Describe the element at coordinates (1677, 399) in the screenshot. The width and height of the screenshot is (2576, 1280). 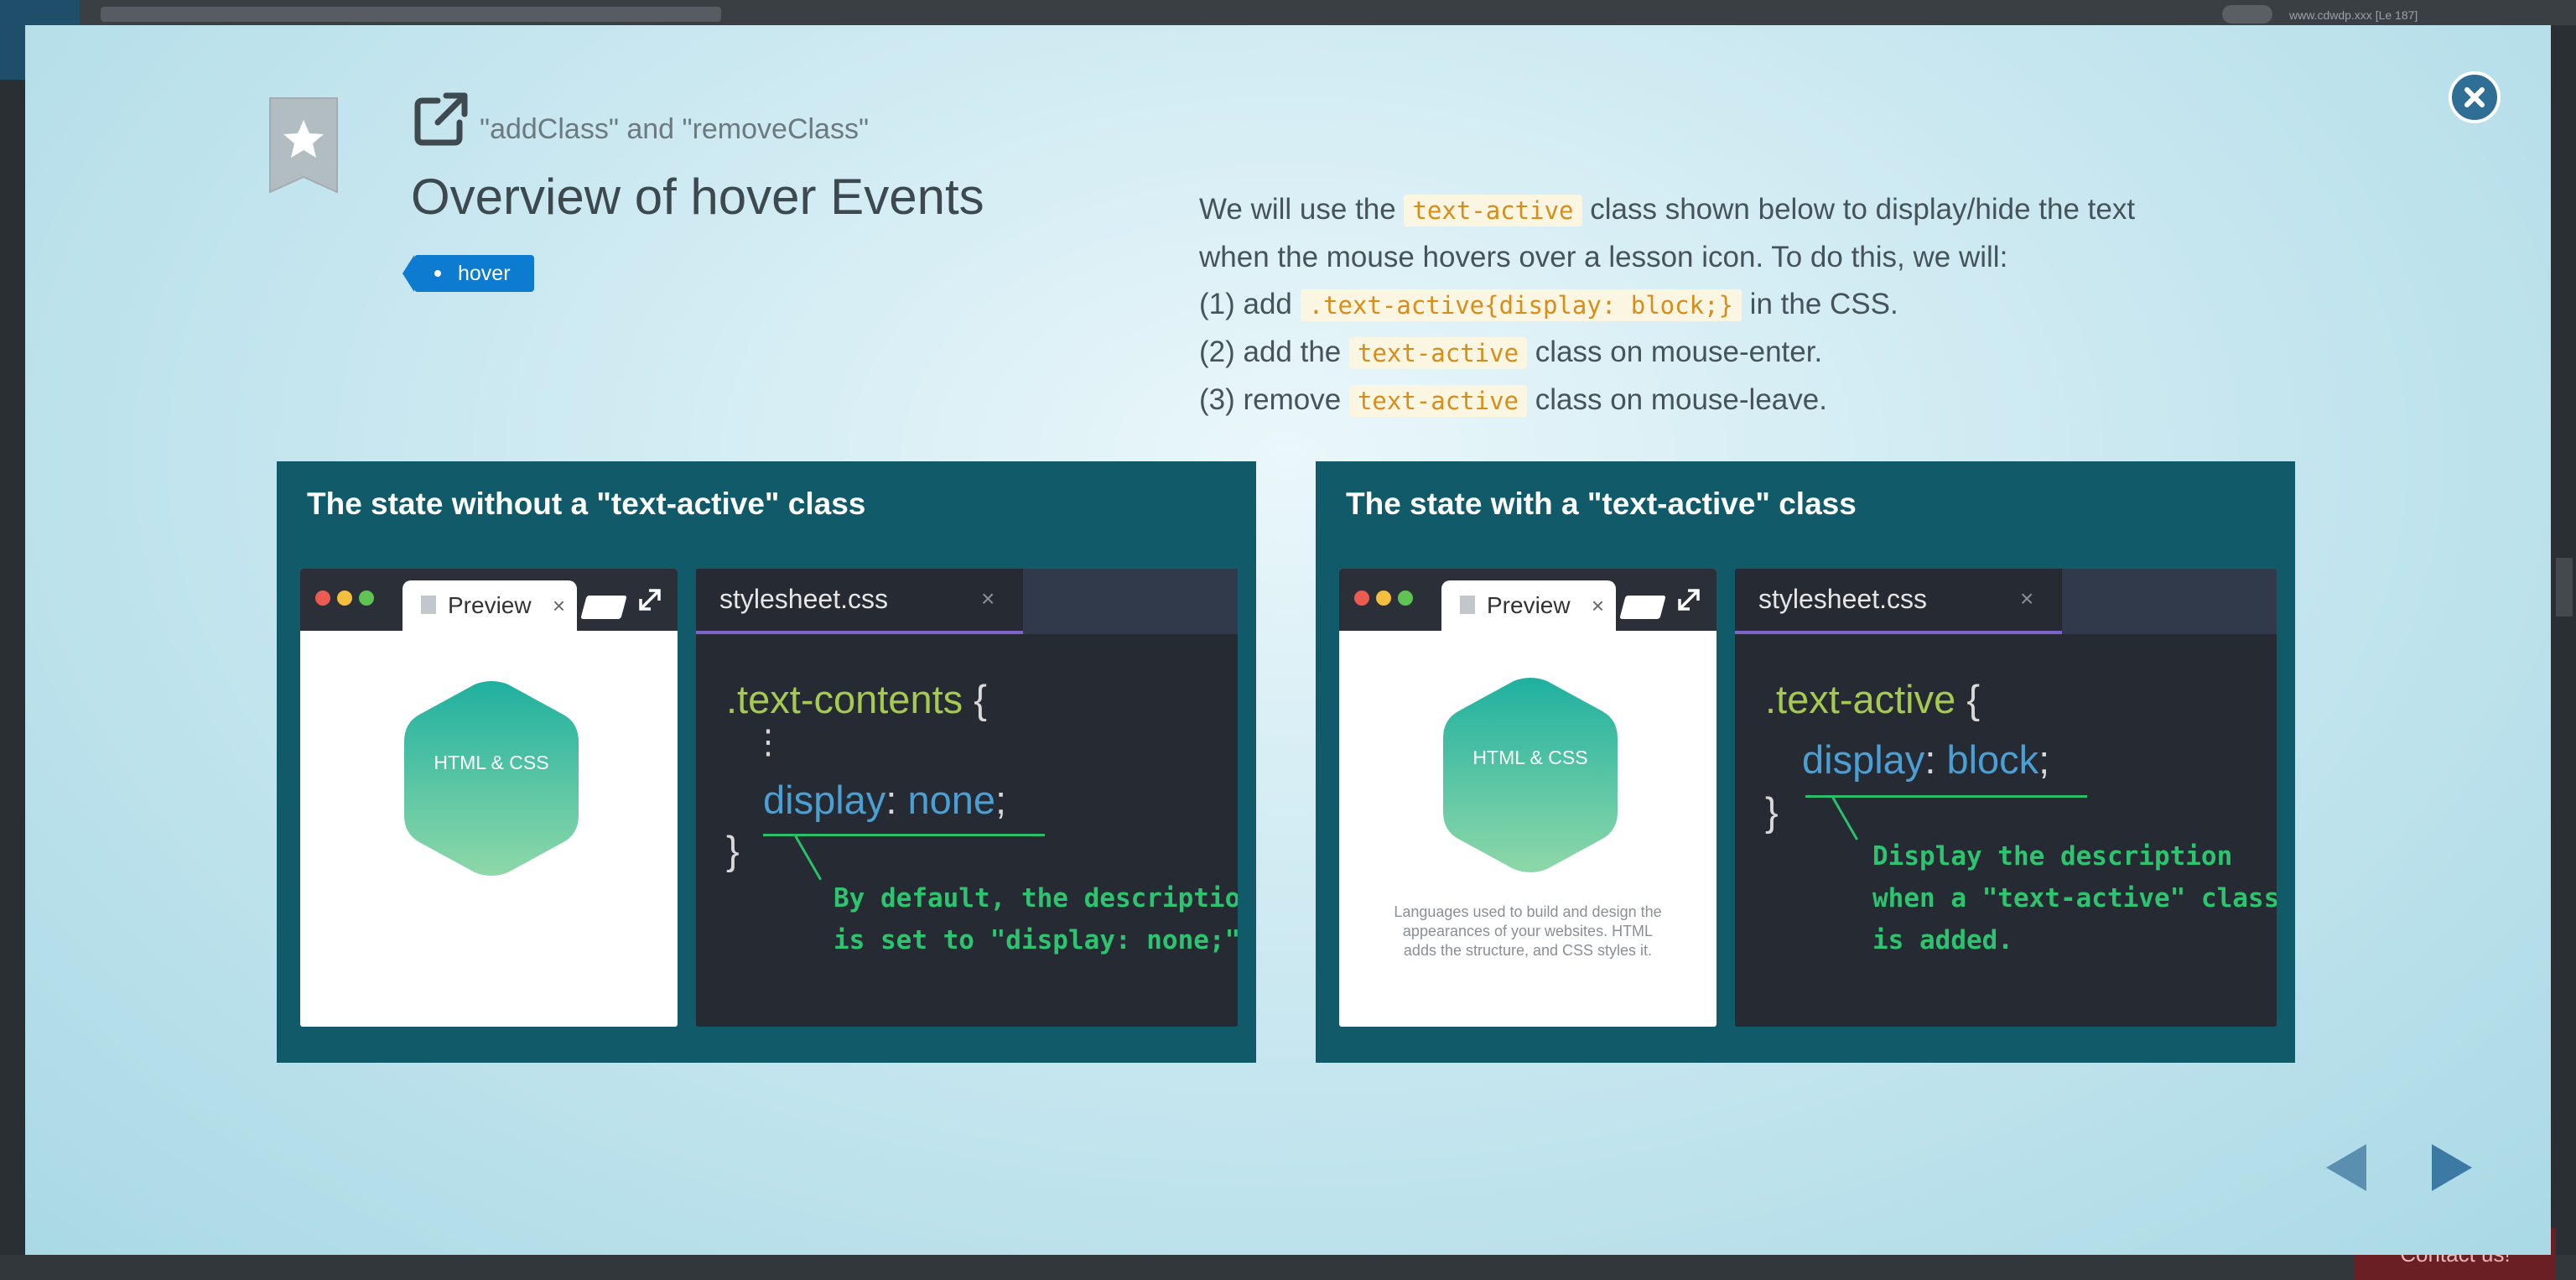
I see `description-text: class on mouse-leave.` at that location.